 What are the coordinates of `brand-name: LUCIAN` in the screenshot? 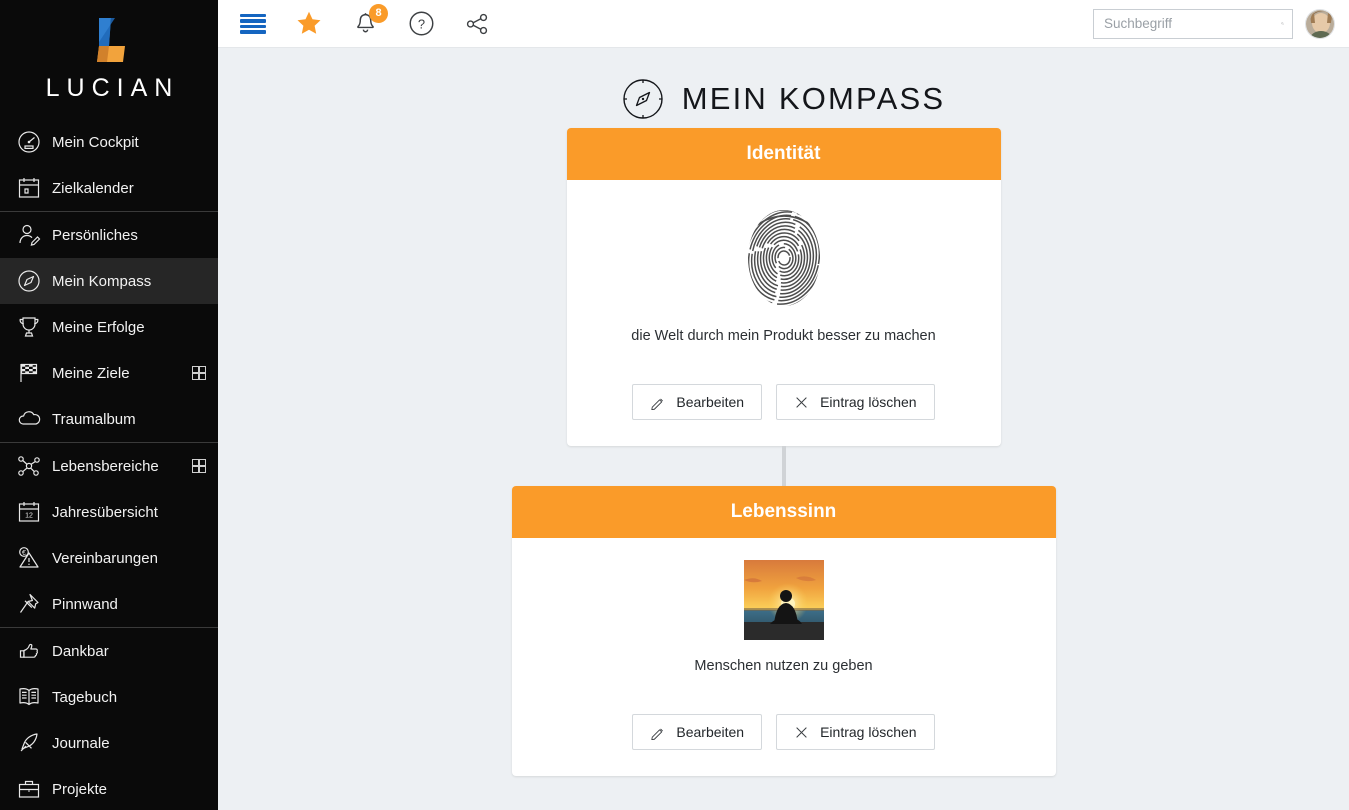 It's located at (112, 88).